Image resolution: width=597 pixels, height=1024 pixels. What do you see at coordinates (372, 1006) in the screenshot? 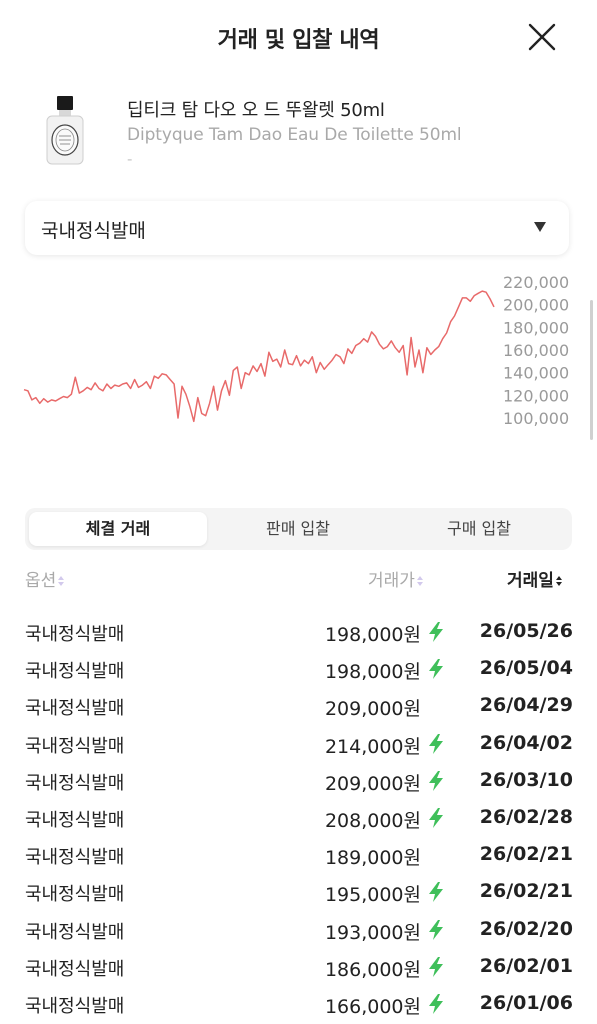
I see `row-price: 166,000원` at bounding box center [372, 1006].